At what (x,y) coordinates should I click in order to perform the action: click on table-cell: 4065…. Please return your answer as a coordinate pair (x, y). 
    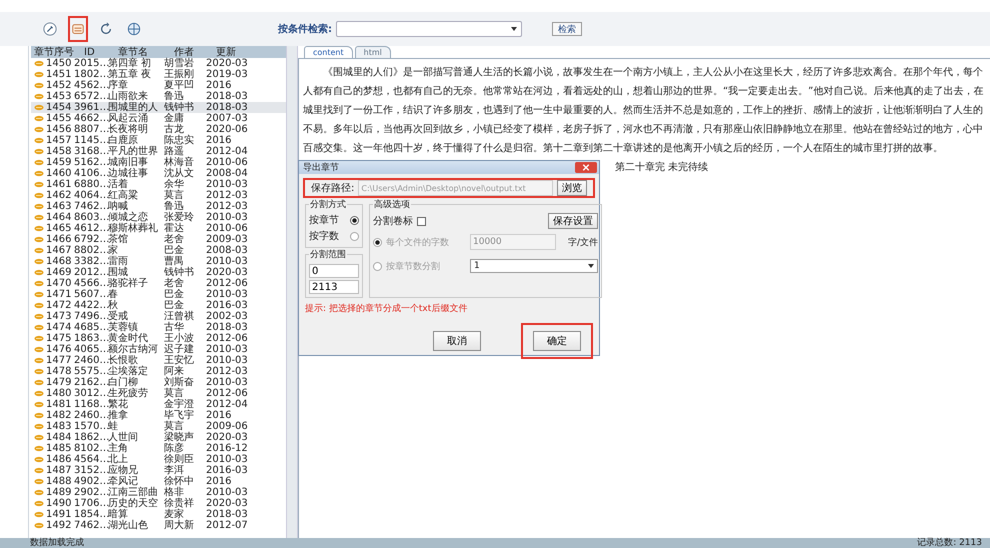
    Looking at the image, I should click on (91, 349).